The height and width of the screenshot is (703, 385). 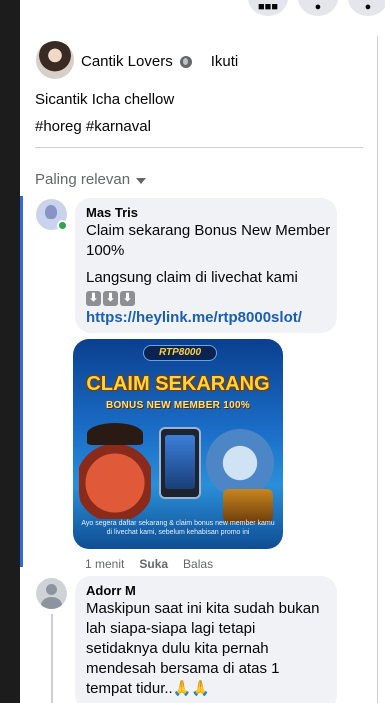 What do you see at coordinates (112, 212) in the screenshot?
I see `commenter-name: Mas Tris` at bounding box center [112, 212].